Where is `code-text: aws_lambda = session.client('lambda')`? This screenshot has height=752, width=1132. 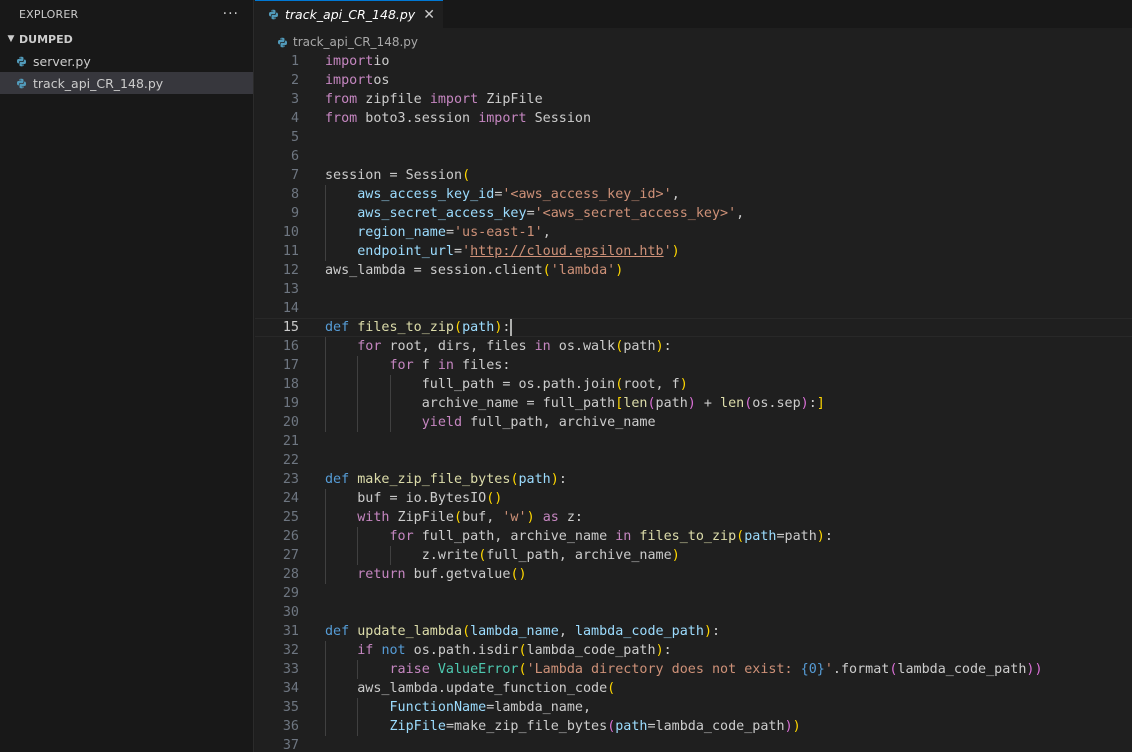 code-text: aws_lambda = session.client('lambda') is located at coordinates (474, 270).